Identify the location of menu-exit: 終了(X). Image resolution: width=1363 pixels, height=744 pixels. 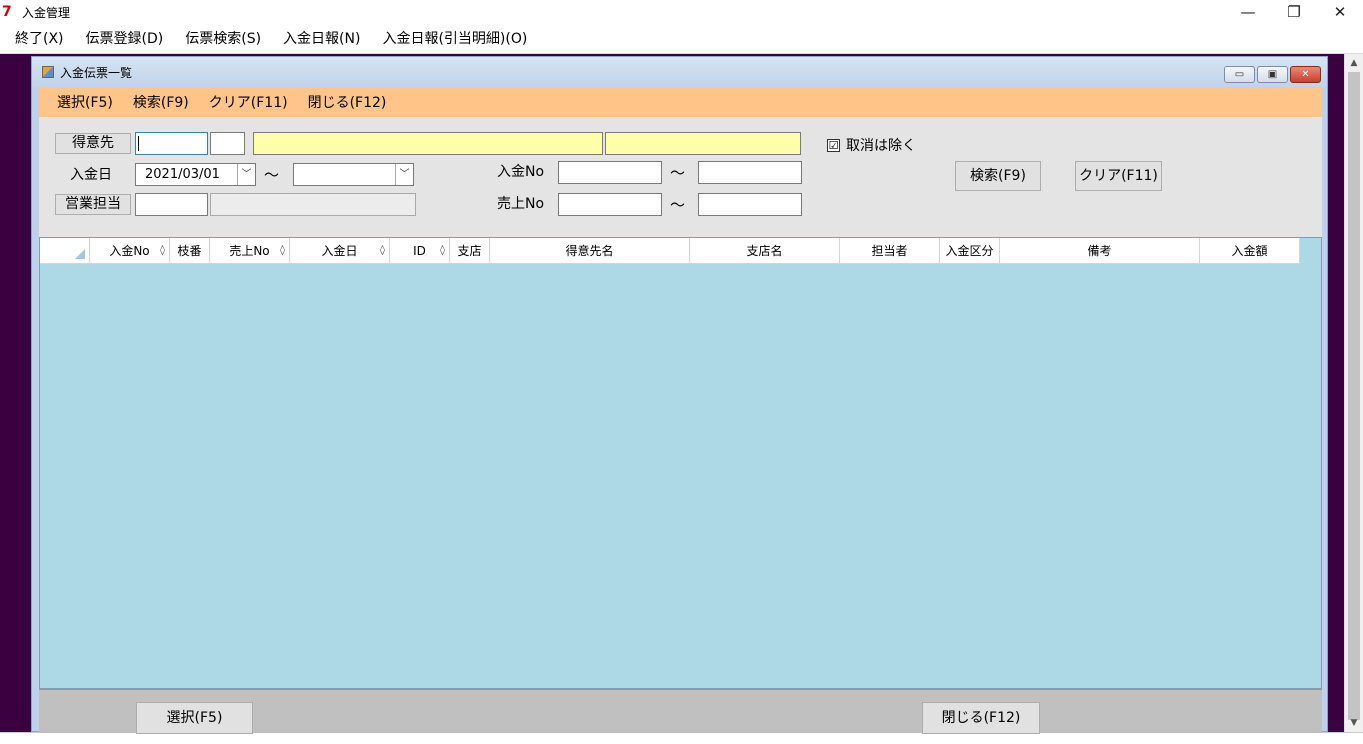
(37, 39).